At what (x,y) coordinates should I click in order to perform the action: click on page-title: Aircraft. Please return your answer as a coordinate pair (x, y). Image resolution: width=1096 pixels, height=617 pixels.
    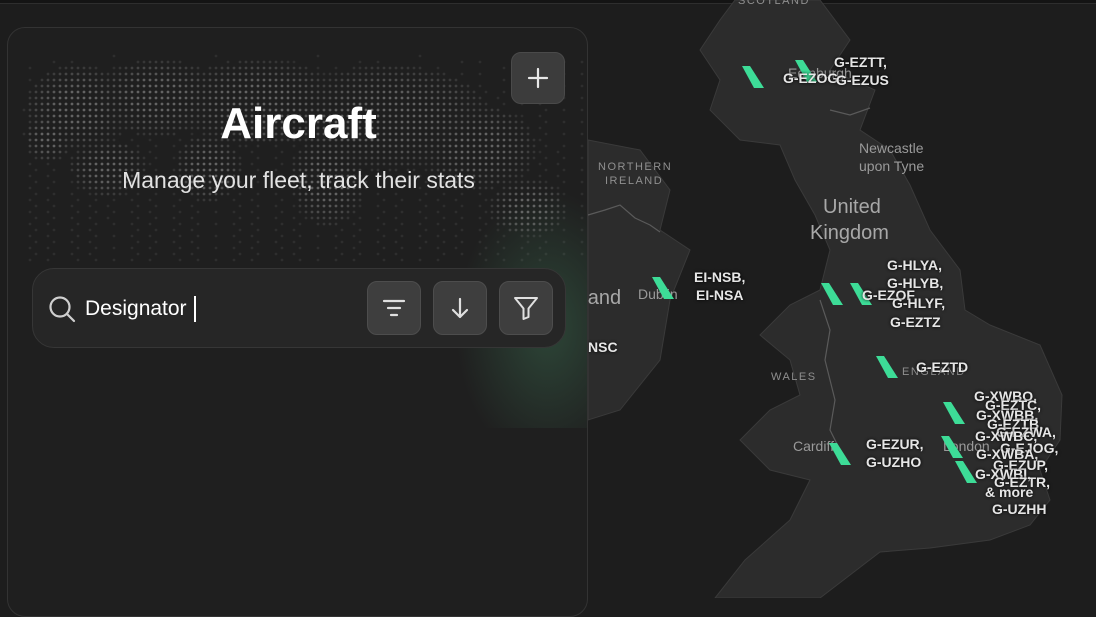
    Looking at the image, I should click on (298, 123).